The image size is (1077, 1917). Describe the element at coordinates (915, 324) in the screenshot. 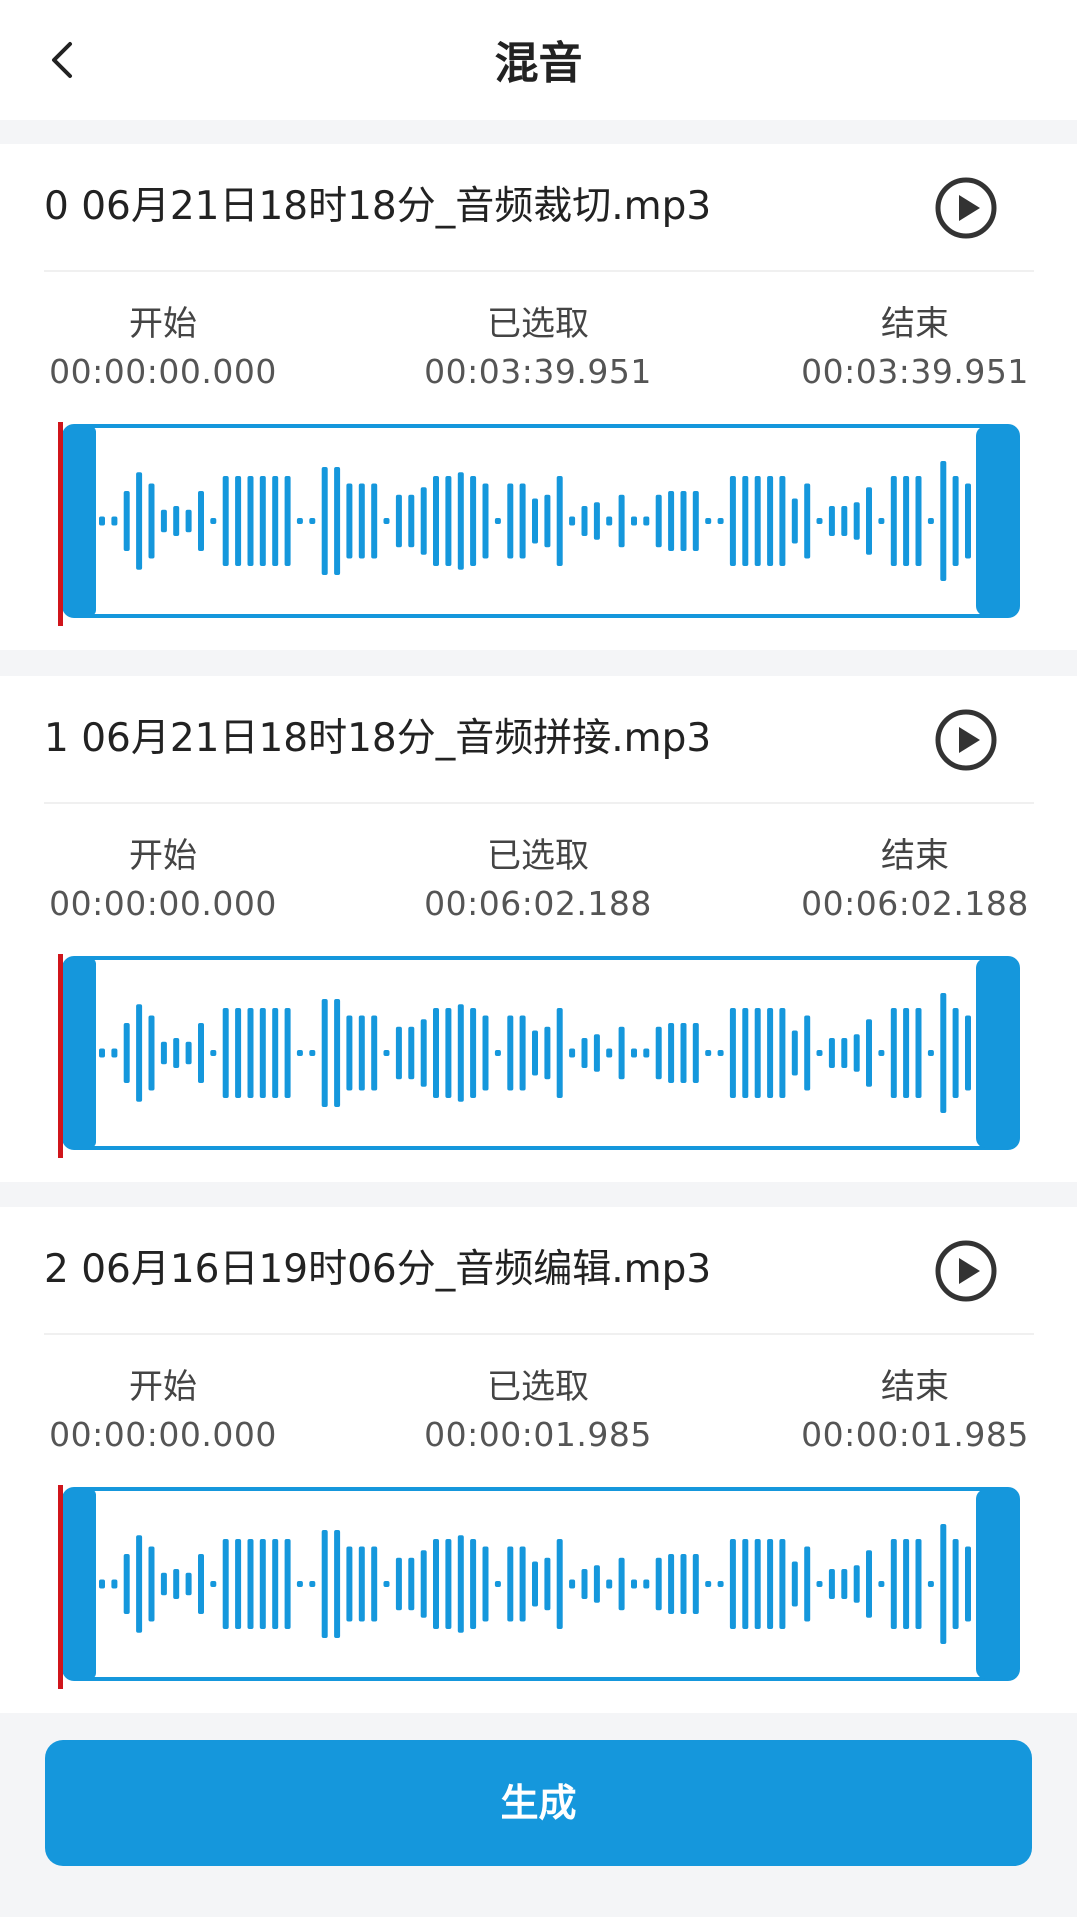

I see `end-label: 结束` at that location.